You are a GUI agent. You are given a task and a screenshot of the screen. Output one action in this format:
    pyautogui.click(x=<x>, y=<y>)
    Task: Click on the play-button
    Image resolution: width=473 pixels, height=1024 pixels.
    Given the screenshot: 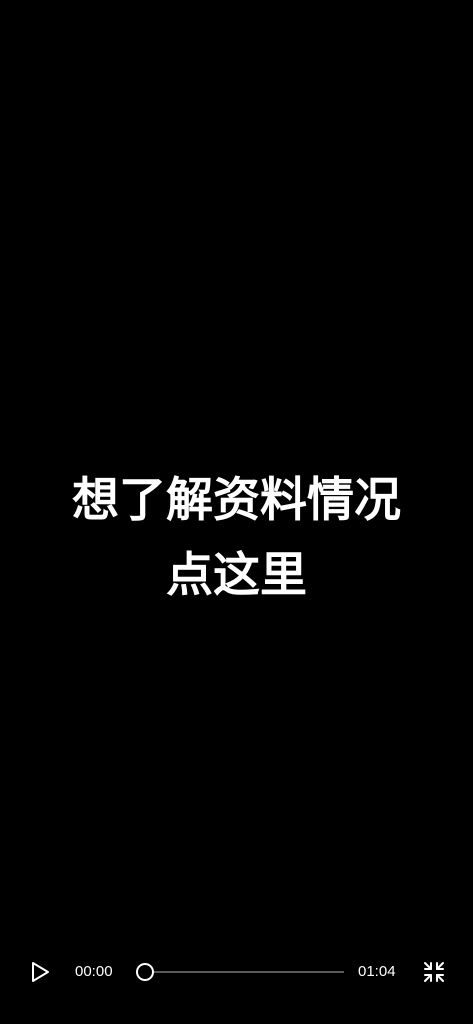 What is the action you would take?
    pyautogui.click(x=40, y=972)
    